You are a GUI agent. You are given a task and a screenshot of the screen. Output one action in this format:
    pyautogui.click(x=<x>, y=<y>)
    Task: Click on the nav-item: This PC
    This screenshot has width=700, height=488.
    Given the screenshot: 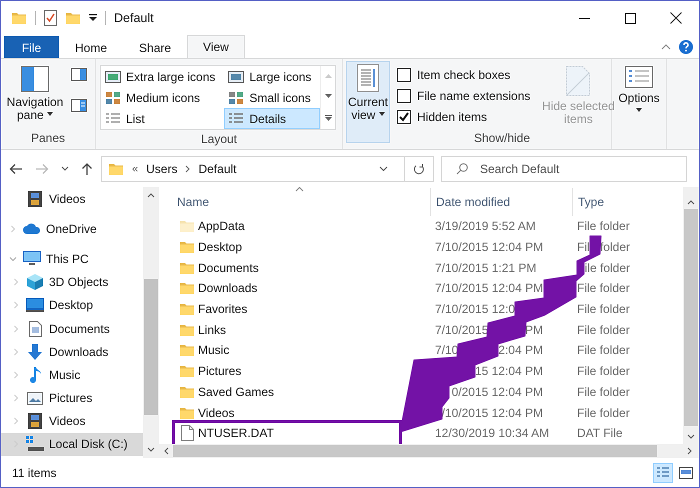 What is the action you would take?
    pyautogui.click(x=72, y=259)
    